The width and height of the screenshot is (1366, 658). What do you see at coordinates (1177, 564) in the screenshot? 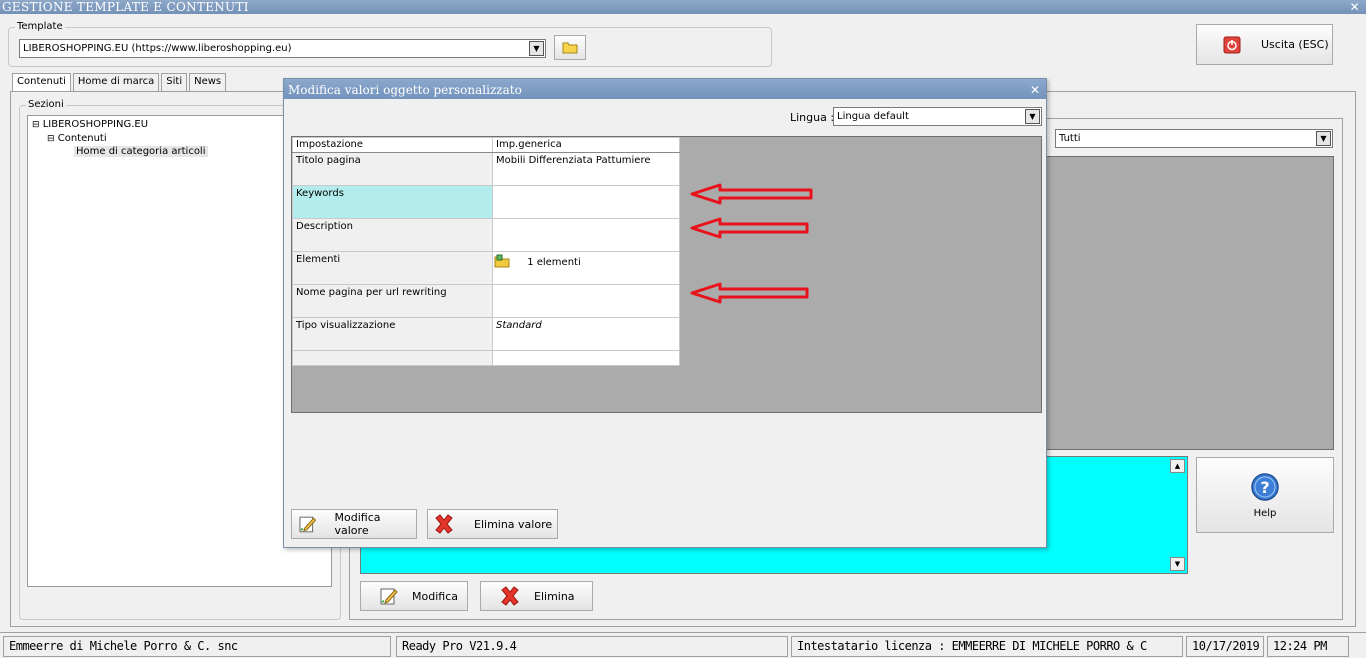
I see `scroll-down-icon: ▼` at bounding box center [1177, 564].